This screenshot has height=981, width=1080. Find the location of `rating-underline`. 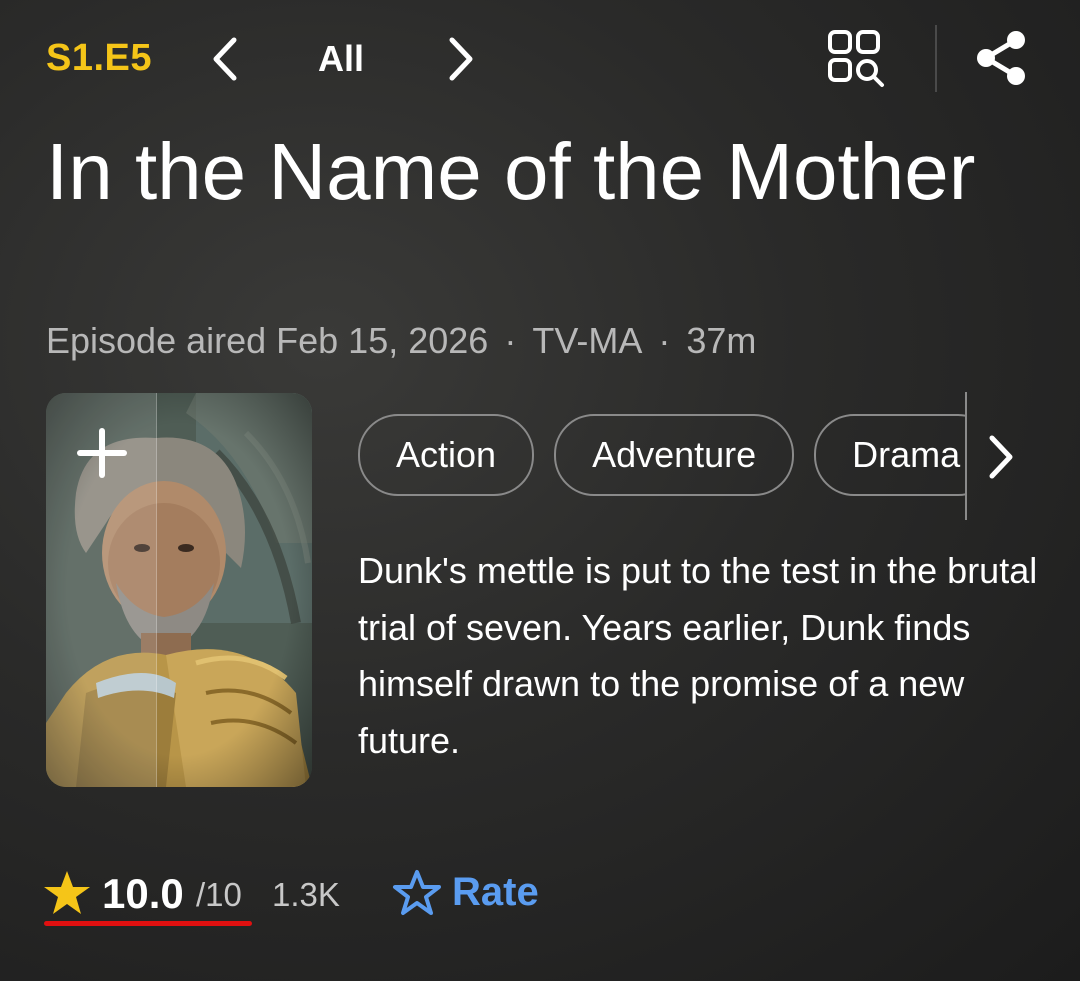

rating-underline is located at coordinates (148, 923).